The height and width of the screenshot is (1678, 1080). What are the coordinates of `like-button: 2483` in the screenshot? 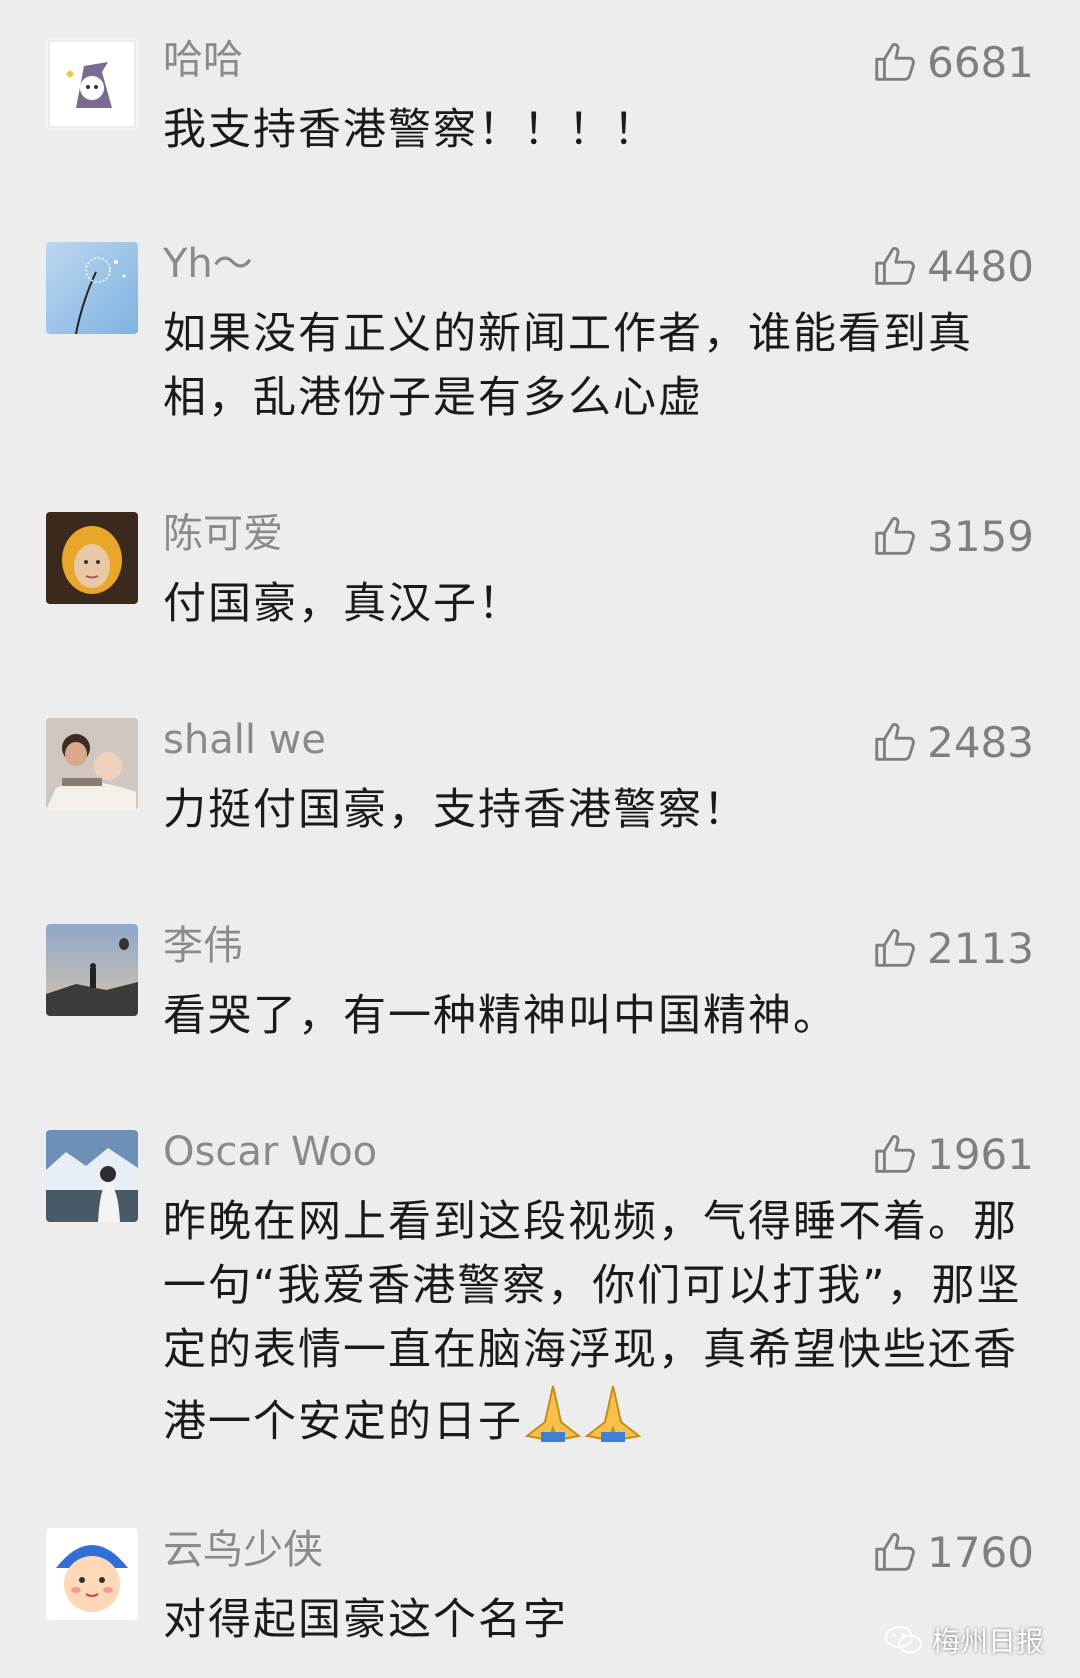 It's located at (952, 742).